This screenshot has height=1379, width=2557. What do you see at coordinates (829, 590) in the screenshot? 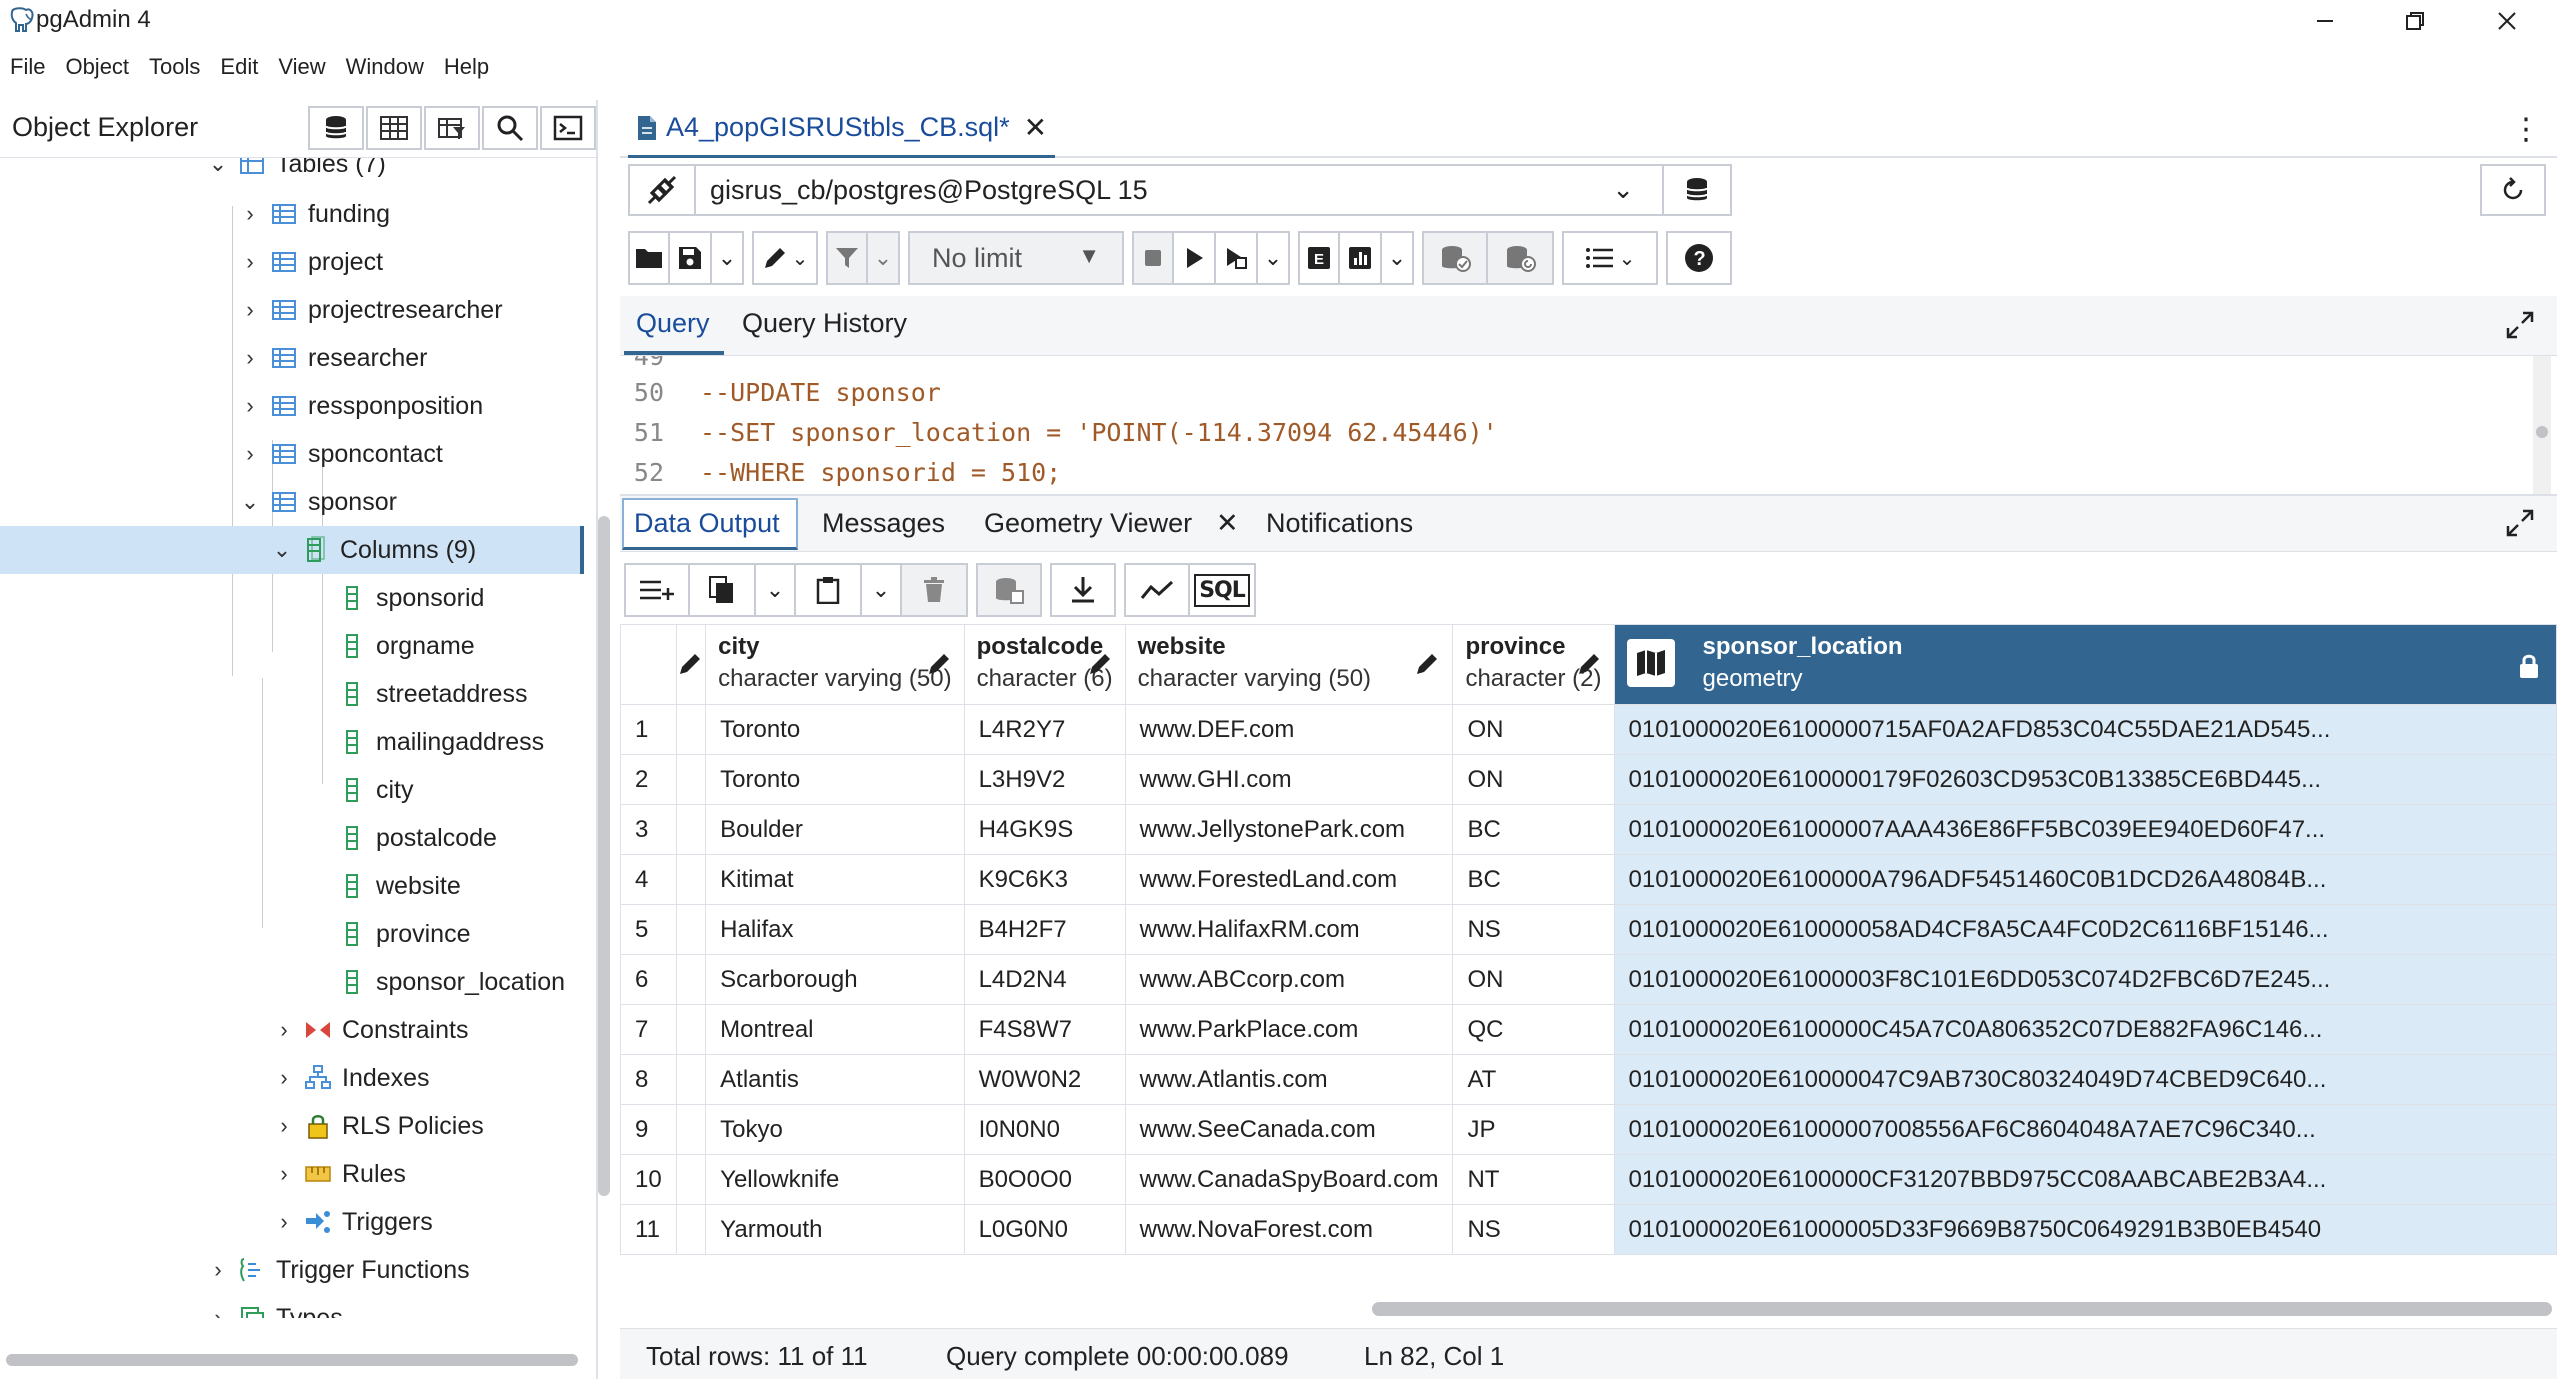
I see `paste-button` at bounding box center [829, 590].